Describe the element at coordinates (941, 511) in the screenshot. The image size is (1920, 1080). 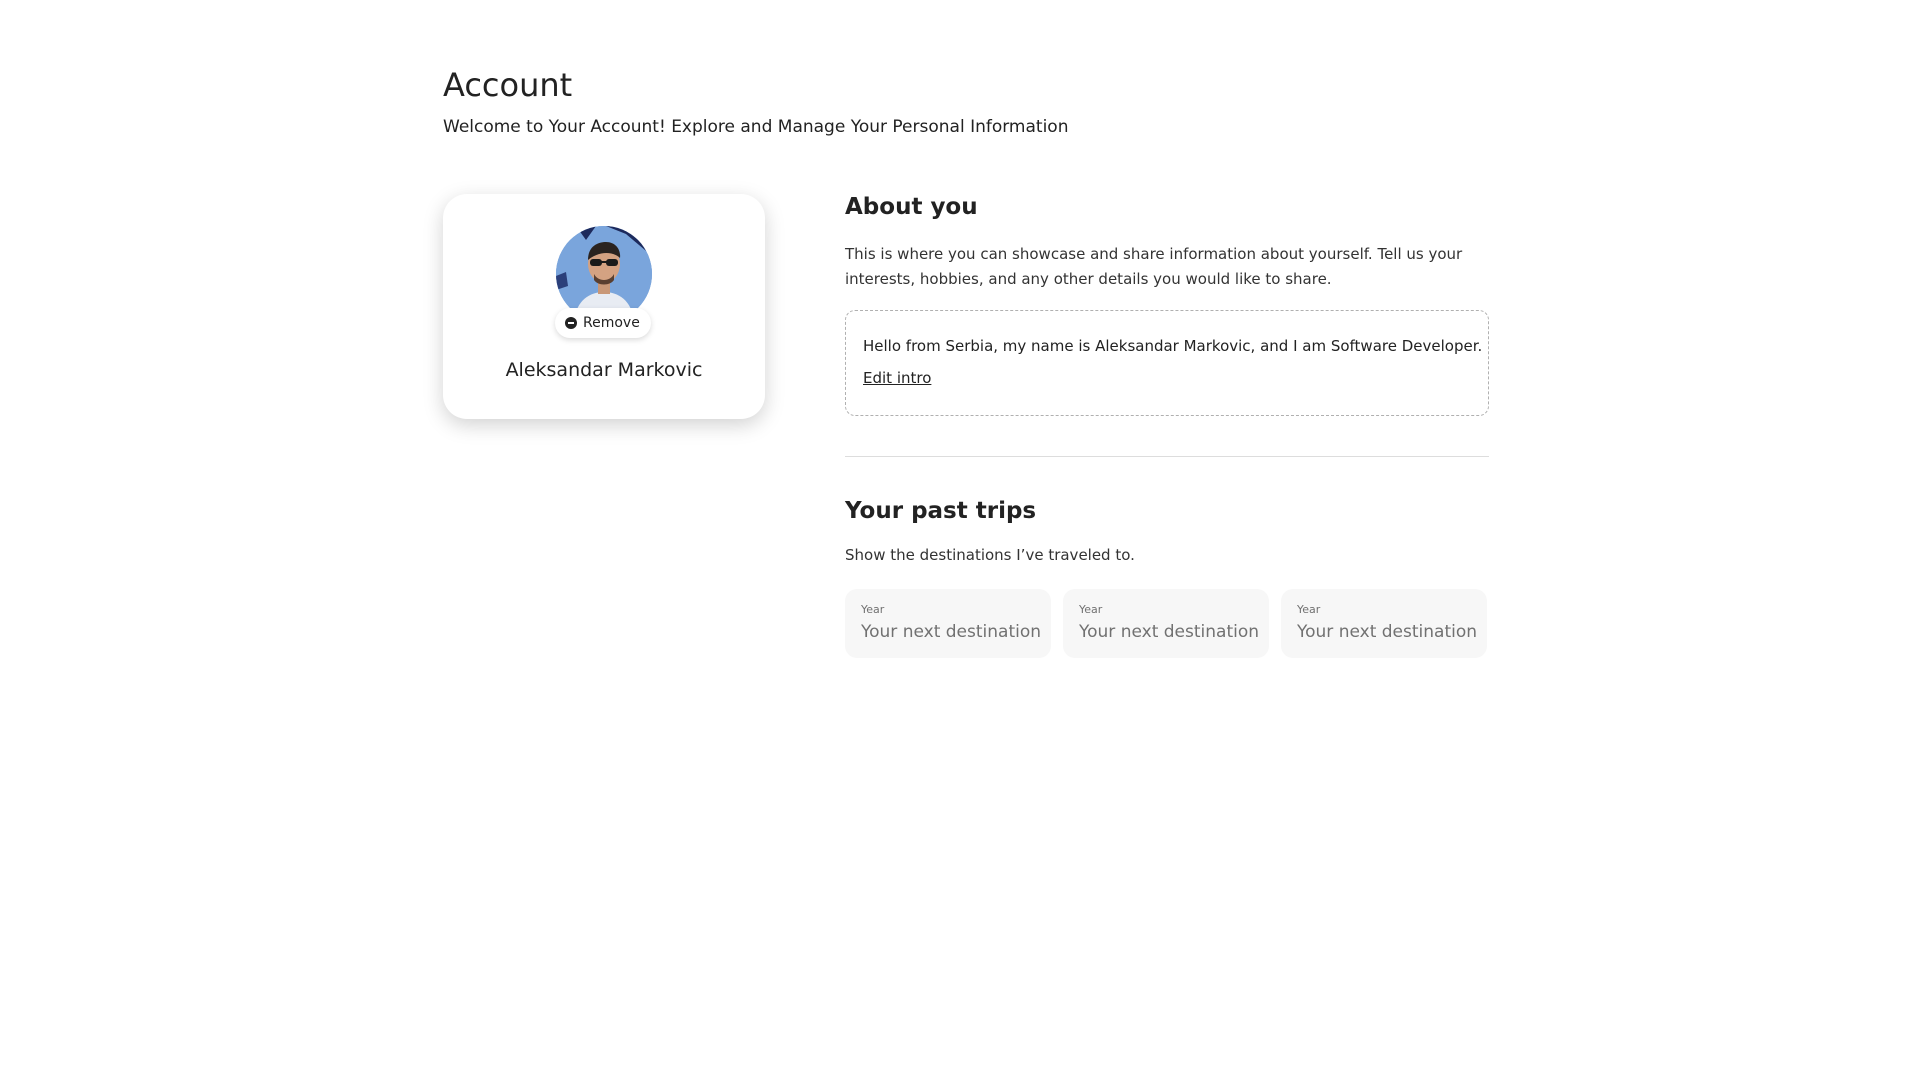
I see `trips-title: Your past trips` at that location.